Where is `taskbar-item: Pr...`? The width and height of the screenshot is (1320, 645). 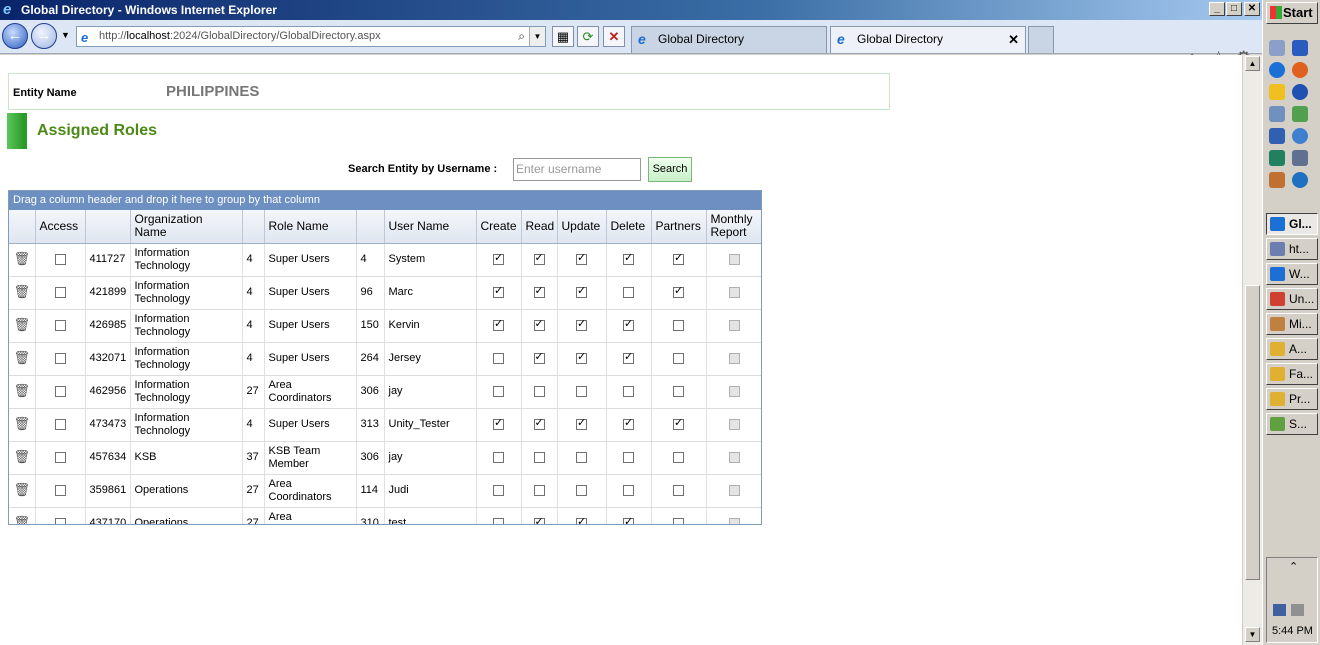
taskbar-item: Pr... is located at coordinates (1292, 399).